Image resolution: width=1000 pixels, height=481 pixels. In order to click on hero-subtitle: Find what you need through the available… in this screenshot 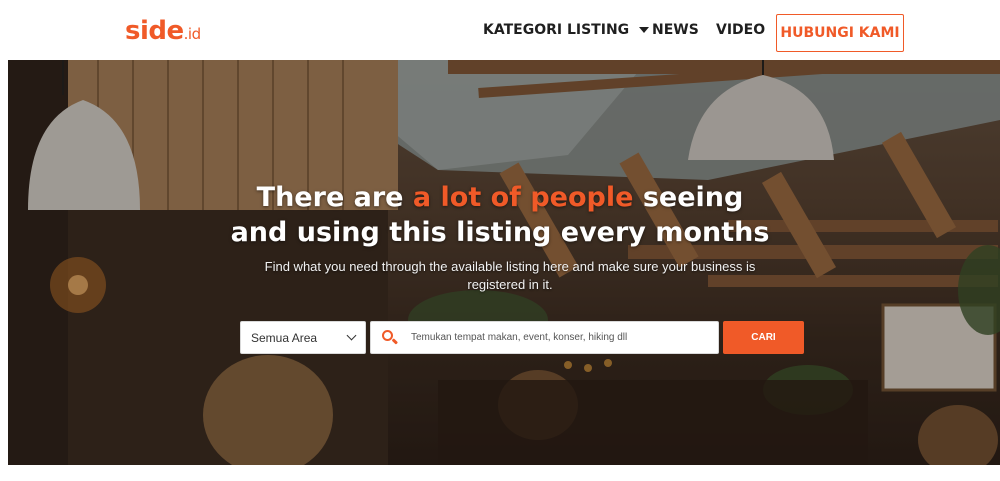, I will do `click(510, 275)`.